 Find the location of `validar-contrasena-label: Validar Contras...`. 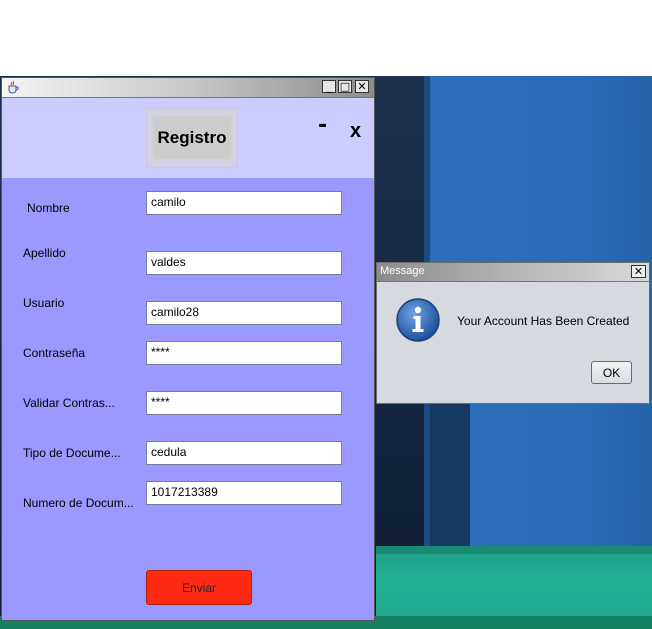

validar-contrasena-label: Validar Contras... is located at coordinates (69, 403).